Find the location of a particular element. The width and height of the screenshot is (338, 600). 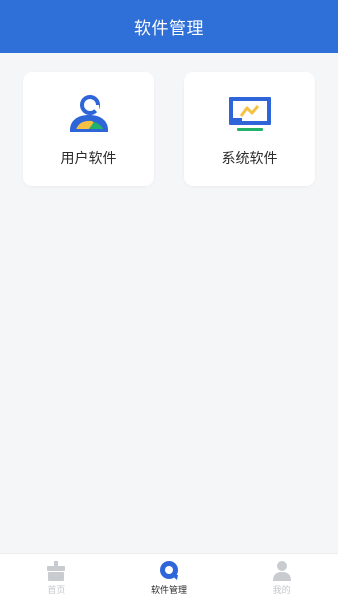

nav-home: 首页 is located at coordinates (56, 577).